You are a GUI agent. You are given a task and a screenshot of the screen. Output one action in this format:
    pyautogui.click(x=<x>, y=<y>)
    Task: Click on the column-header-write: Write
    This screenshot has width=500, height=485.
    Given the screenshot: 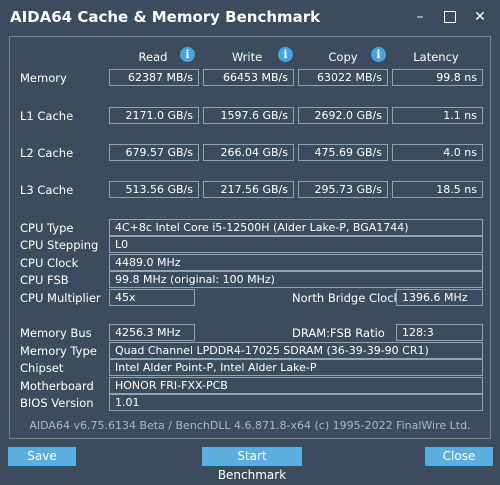 What is the action you would take?
    pyautogui.click(x=247, y=57)
    